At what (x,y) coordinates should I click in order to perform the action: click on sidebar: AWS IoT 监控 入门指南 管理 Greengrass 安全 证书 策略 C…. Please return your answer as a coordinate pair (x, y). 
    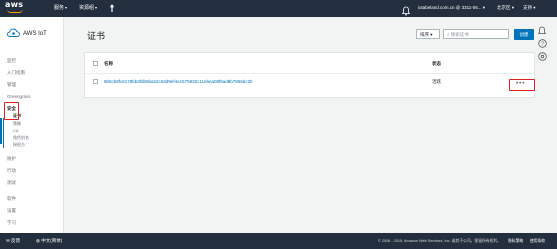
    Looking at the image, I should click on (32, 125).